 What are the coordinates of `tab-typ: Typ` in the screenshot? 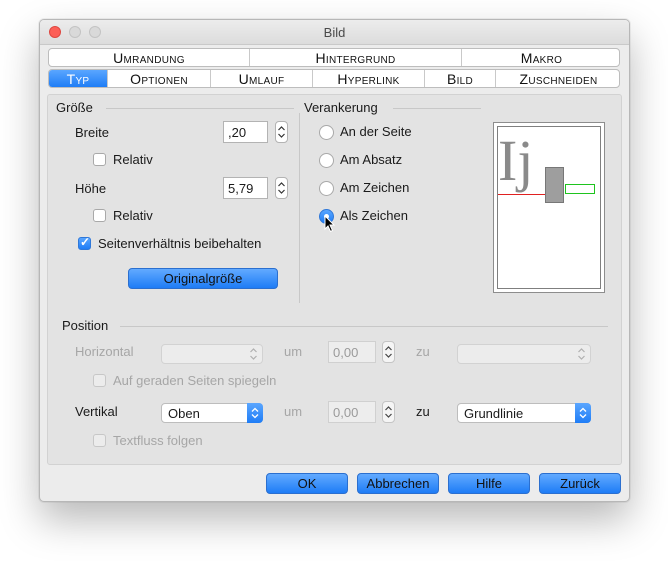 It's located at (78, 78).